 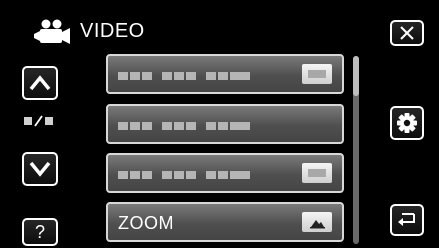 What do you see at coordinates (112, 31) in the screenshot?
I see `page-title: VIDEO` at bounding box center [112, 31].